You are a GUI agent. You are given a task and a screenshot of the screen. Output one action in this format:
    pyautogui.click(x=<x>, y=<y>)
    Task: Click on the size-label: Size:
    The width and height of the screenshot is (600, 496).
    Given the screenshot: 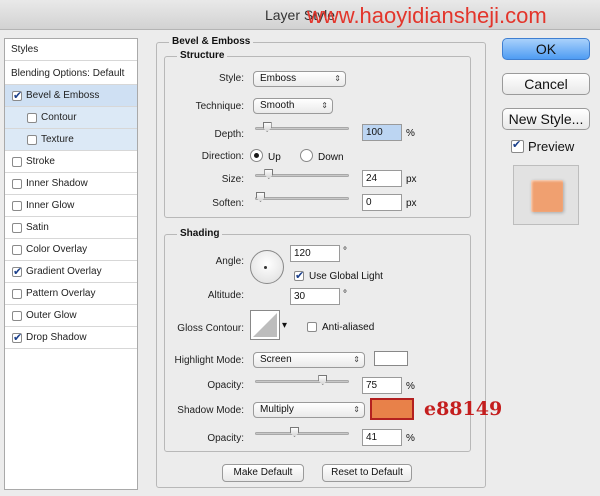 What is the action you would take?
    pyautogui.click(x=232, y=179)
    